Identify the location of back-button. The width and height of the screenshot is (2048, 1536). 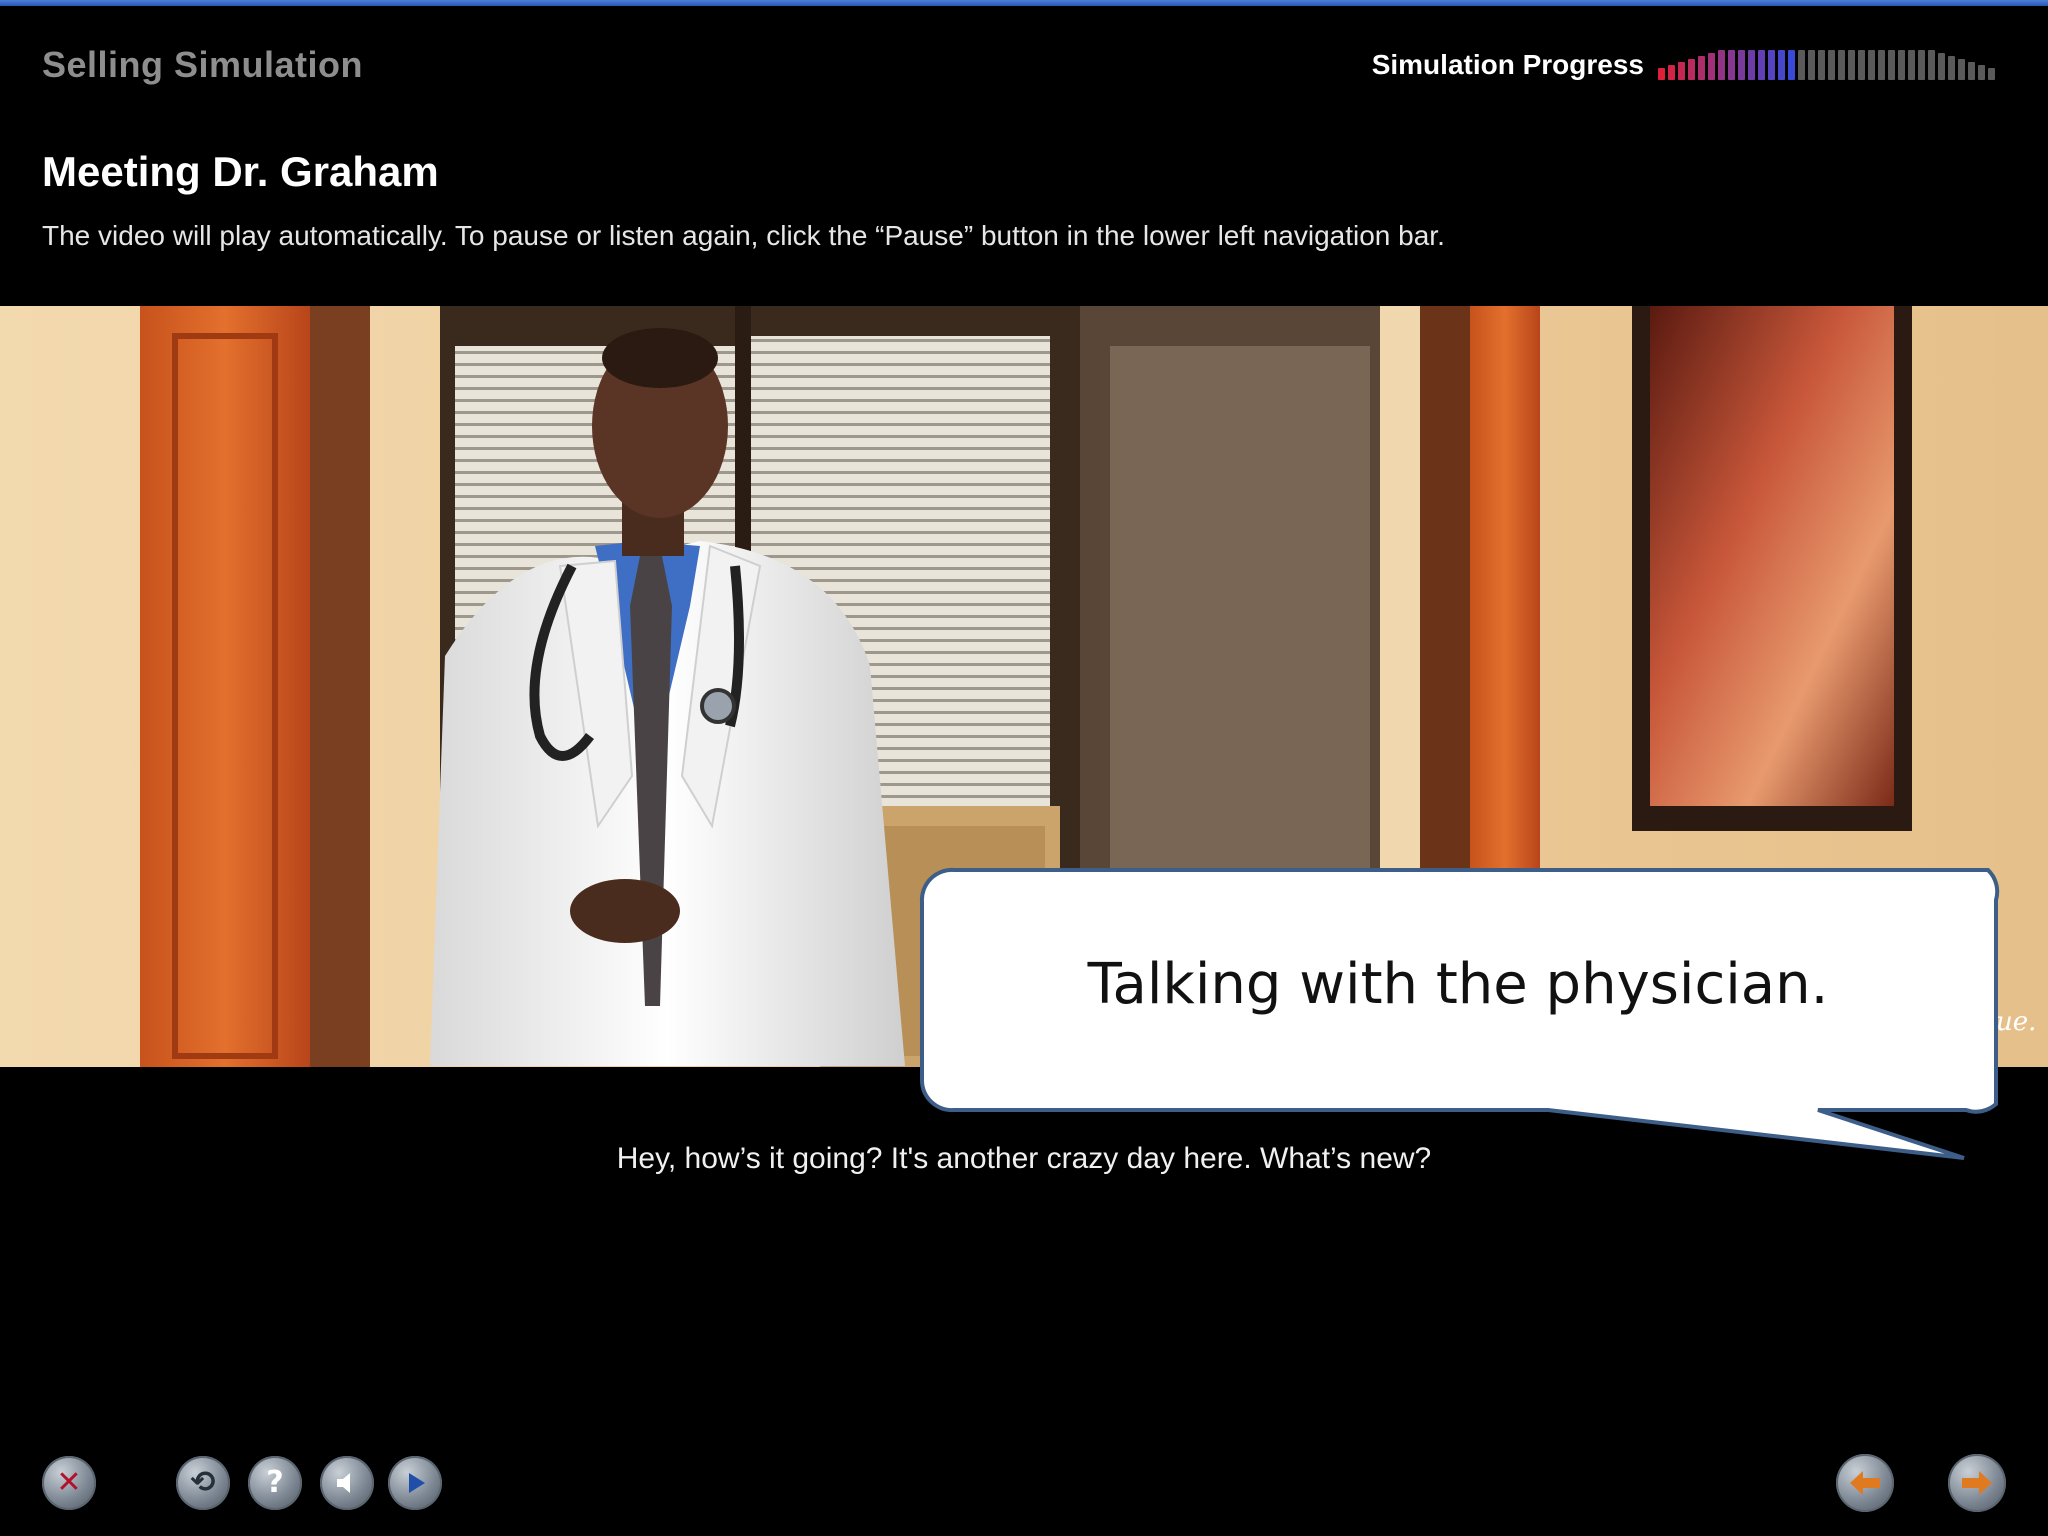
(1865, 1483).